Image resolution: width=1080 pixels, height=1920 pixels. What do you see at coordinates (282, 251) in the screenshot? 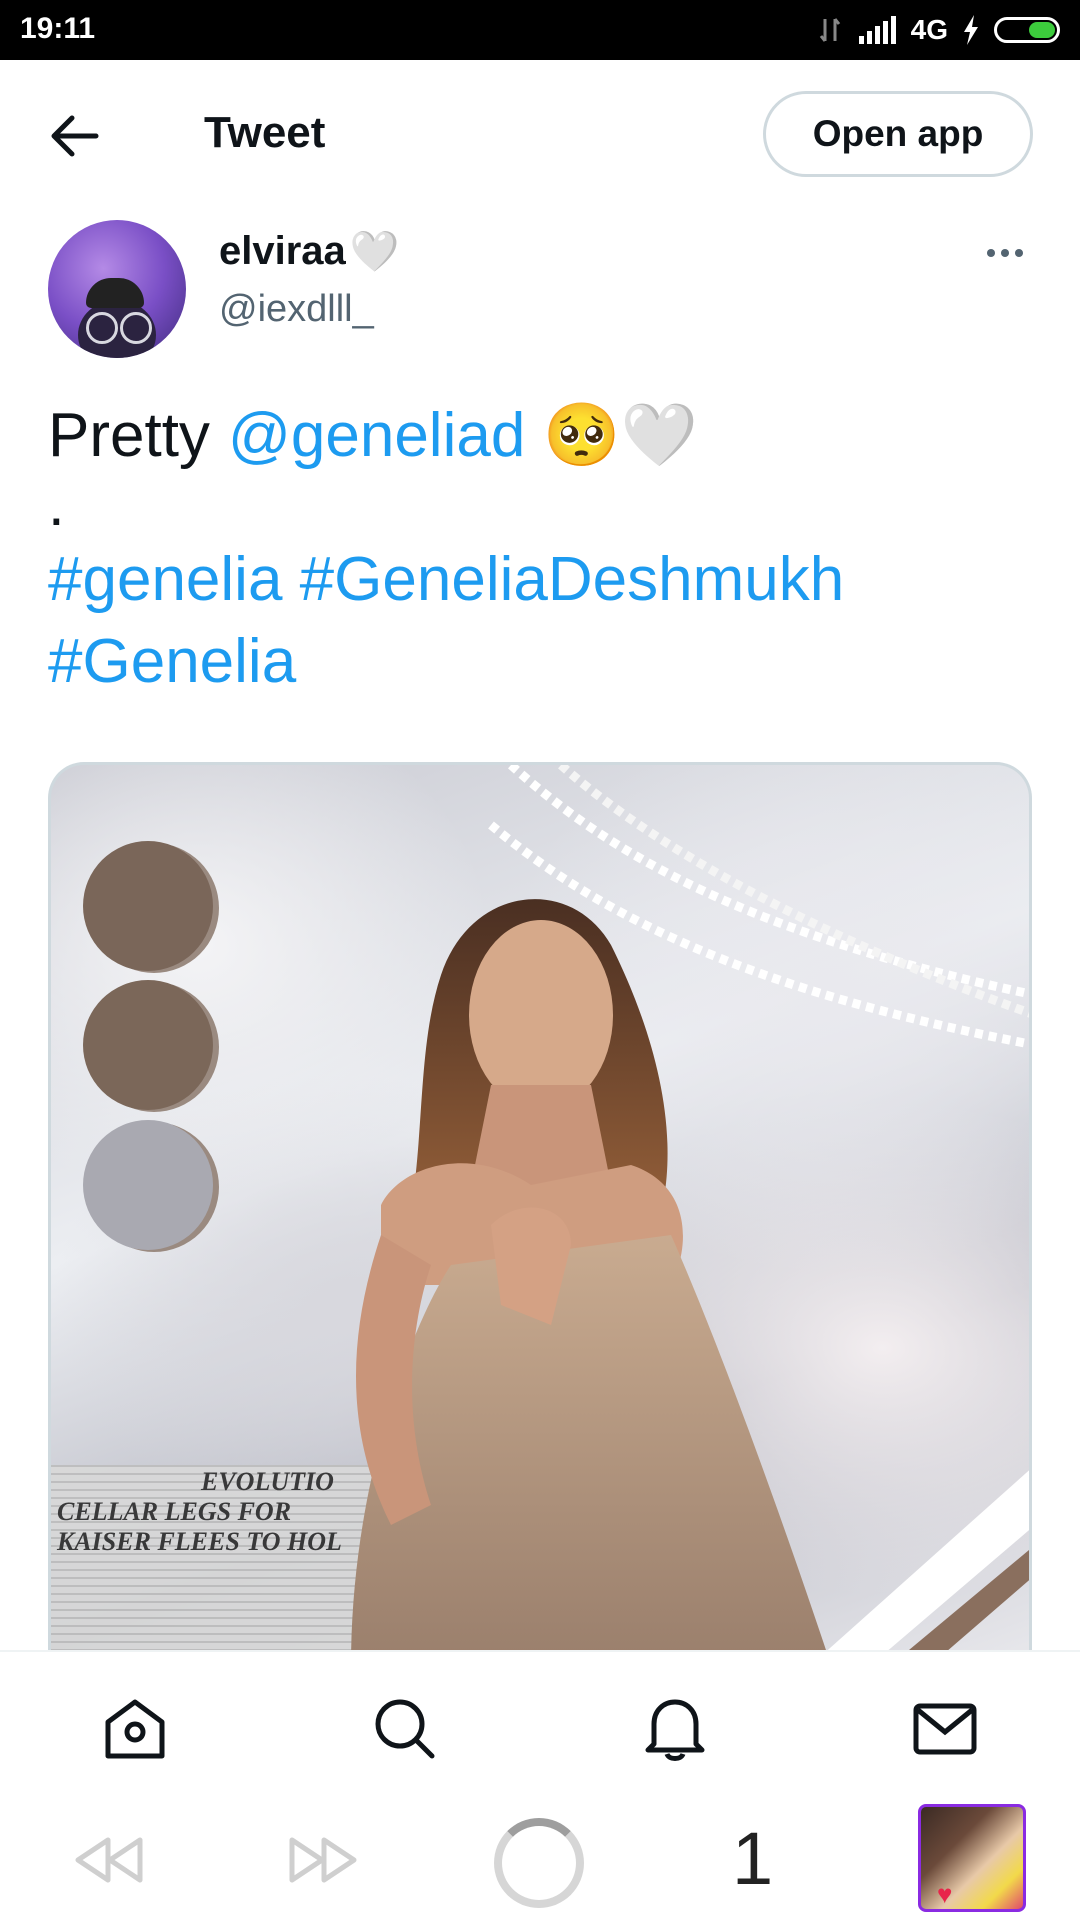
I see `display-name-text: elviraa` at bounding box center [282, 251].